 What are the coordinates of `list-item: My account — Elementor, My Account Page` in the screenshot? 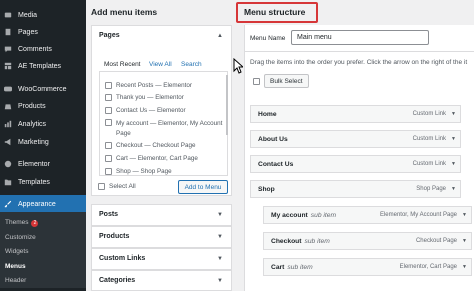 It's located at (164, 129).